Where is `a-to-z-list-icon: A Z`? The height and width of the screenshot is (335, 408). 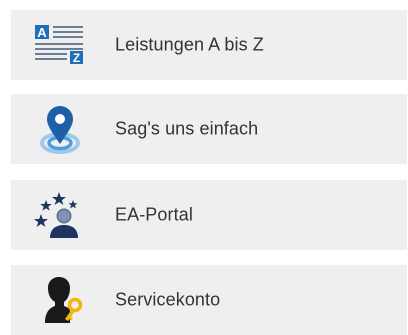 a-to-z-list-icon: A Z is located at coordinates (60, 45).